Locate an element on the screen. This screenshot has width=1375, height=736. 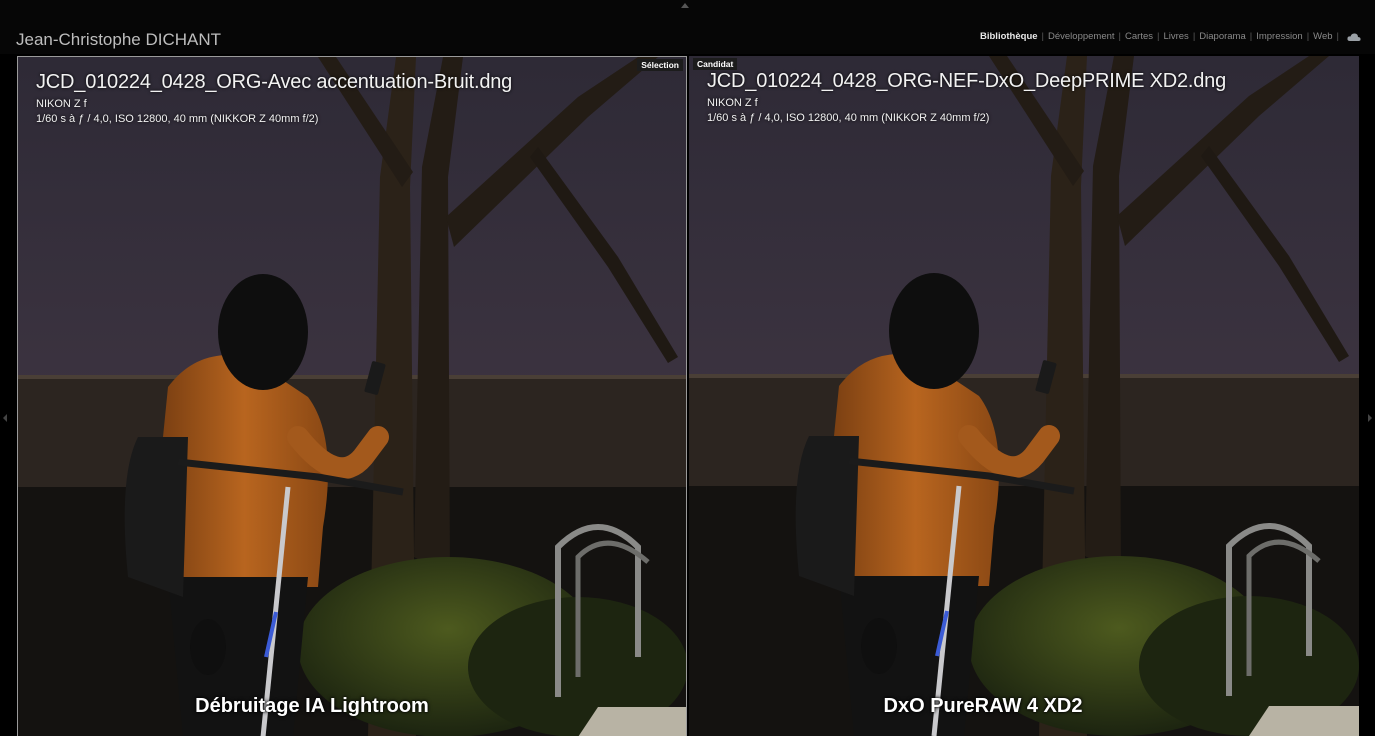
module-map: Cartes is located at coordinates (1139, 36).